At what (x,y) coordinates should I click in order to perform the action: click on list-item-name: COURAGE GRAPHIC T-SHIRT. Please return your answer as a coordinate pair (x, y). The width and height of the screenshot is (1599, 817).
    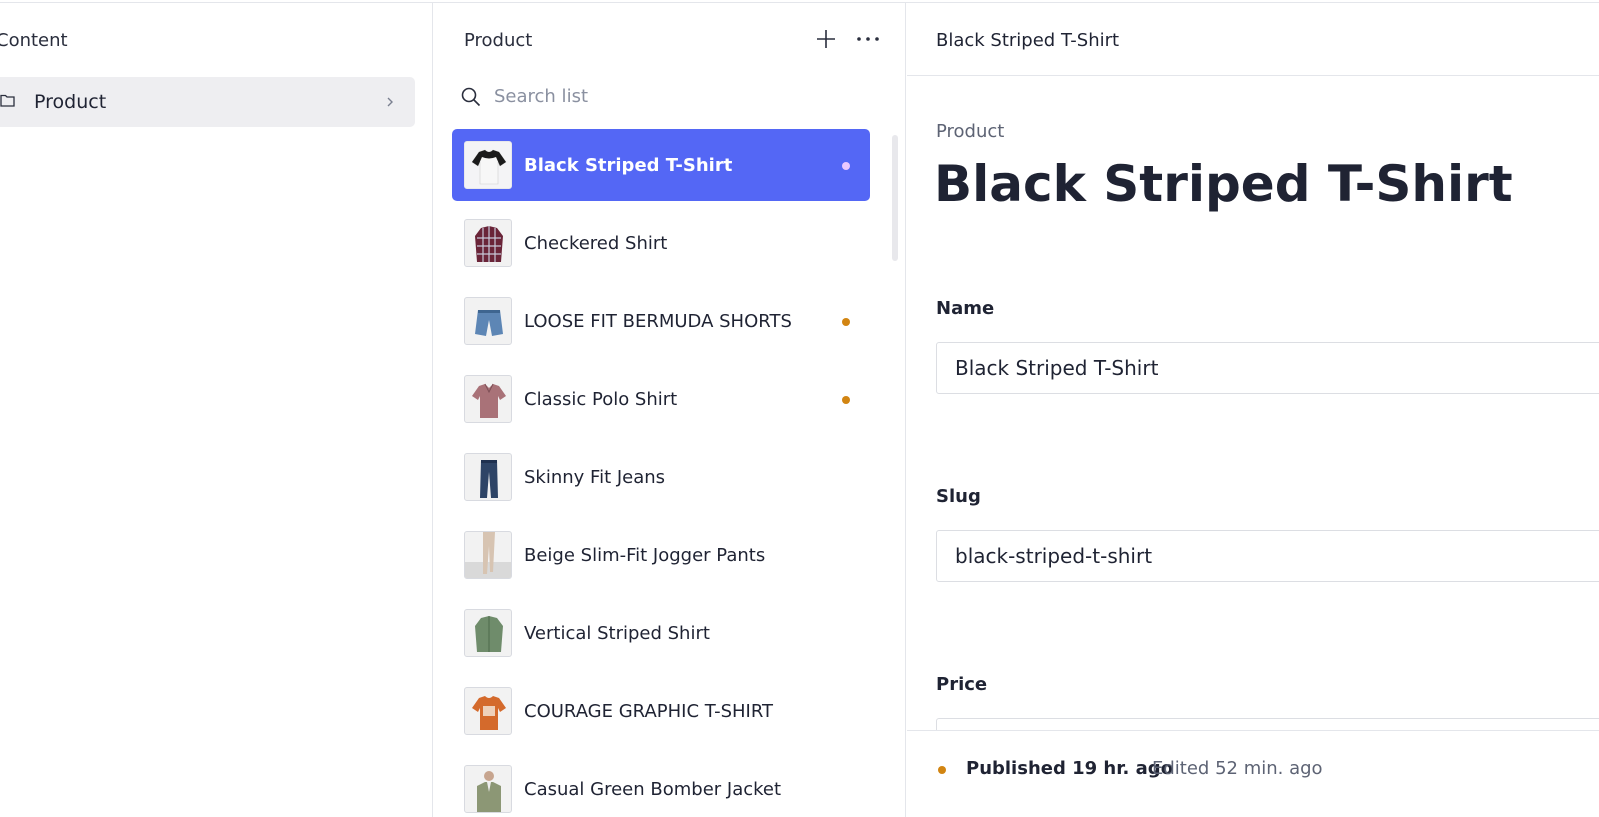
    Looking at the image, I should click on (649, 711).